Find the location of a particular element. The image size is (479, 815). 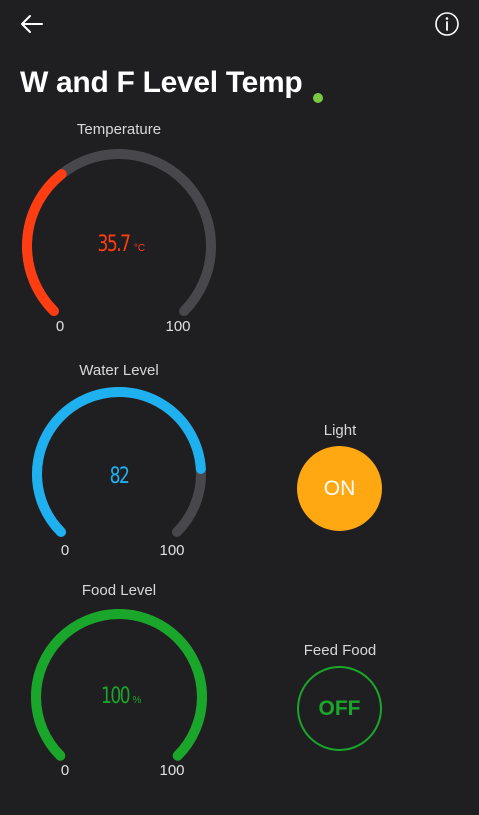

light-state: ON is located at coordinates (339, 488).